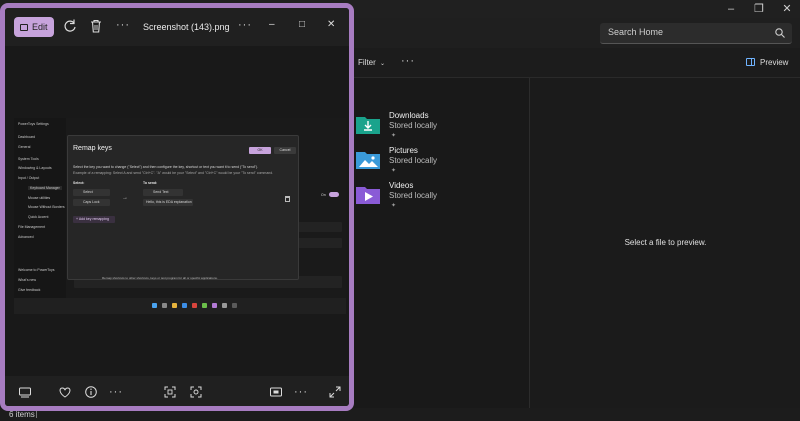 Image resolution: width=800 pixels, height=421 pixels. Describe the element at coordinates (180, 306) in the screenshot. I see `screenshot-taskbar` at that location.